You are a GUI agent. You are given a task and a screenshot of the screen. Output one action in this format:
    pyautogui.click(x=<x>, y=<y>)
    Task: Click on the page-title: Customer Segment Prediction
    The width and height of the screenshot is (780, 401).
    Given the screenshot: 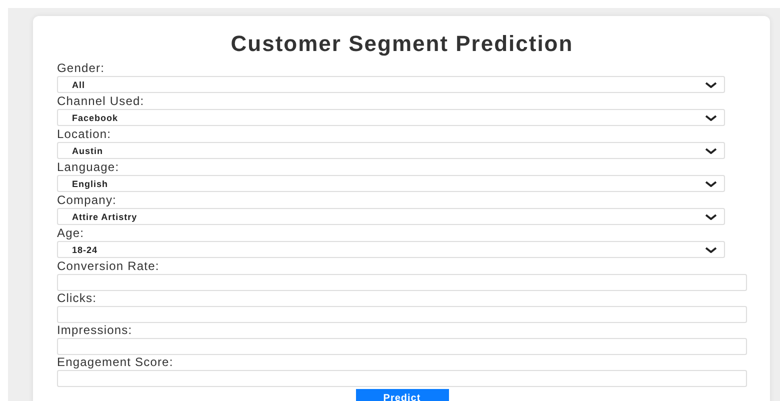 What is the action you would take?
    pyautogui.click(x=402, y=44)
    